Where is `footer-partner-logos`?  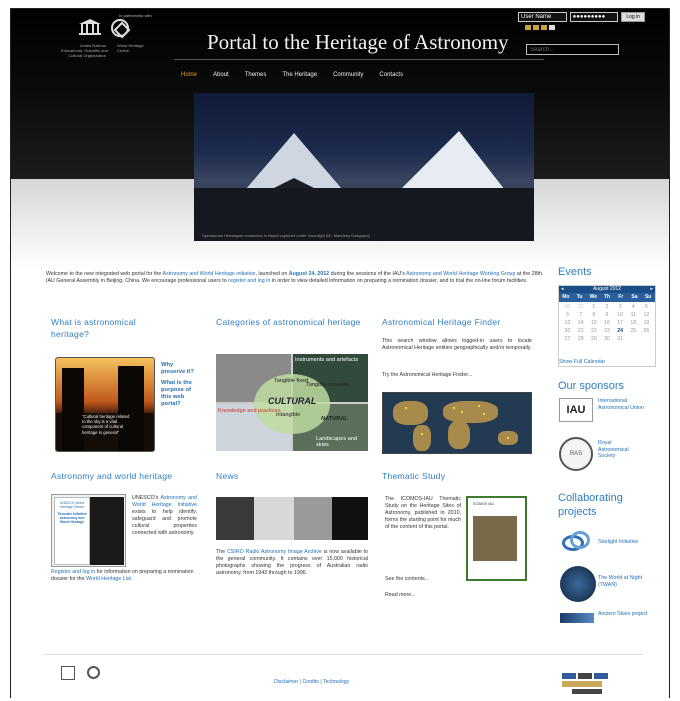
footer-partner-logos is located at coordinates (586, 684).